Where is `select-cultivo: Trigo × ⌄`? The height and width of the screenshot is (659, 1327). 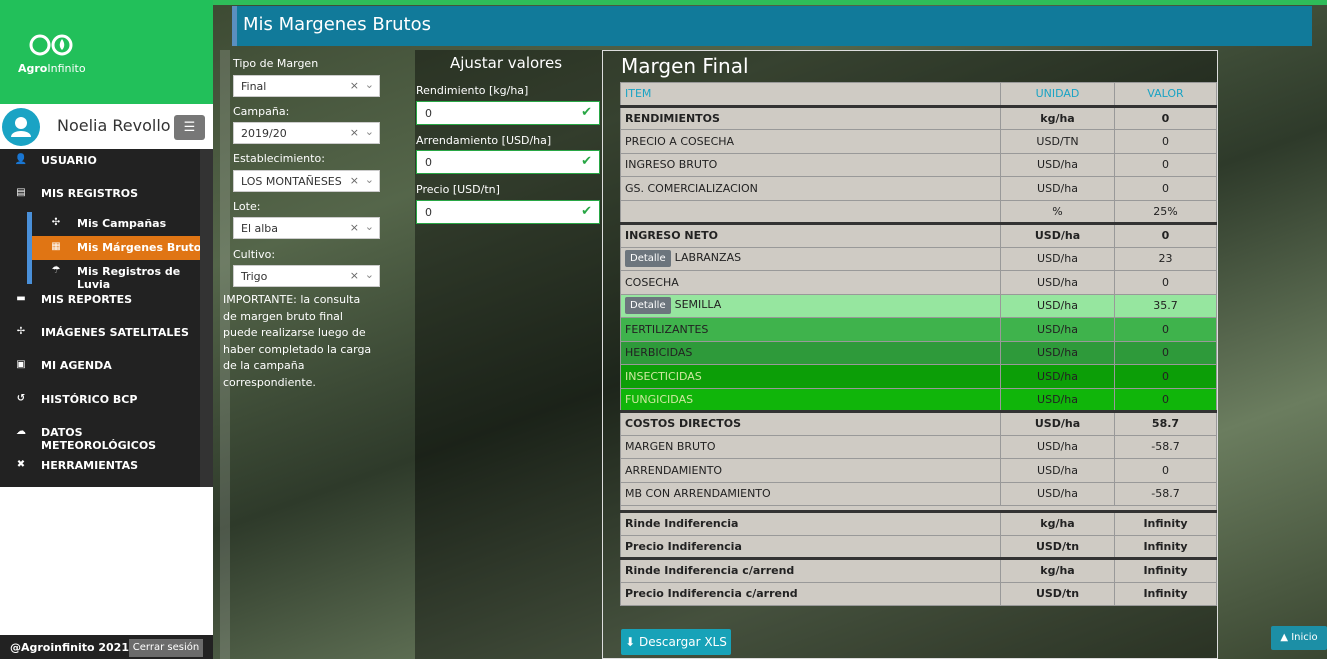 select-cultivo: Trigo × ⌄ is located at coordinates (306, 276).